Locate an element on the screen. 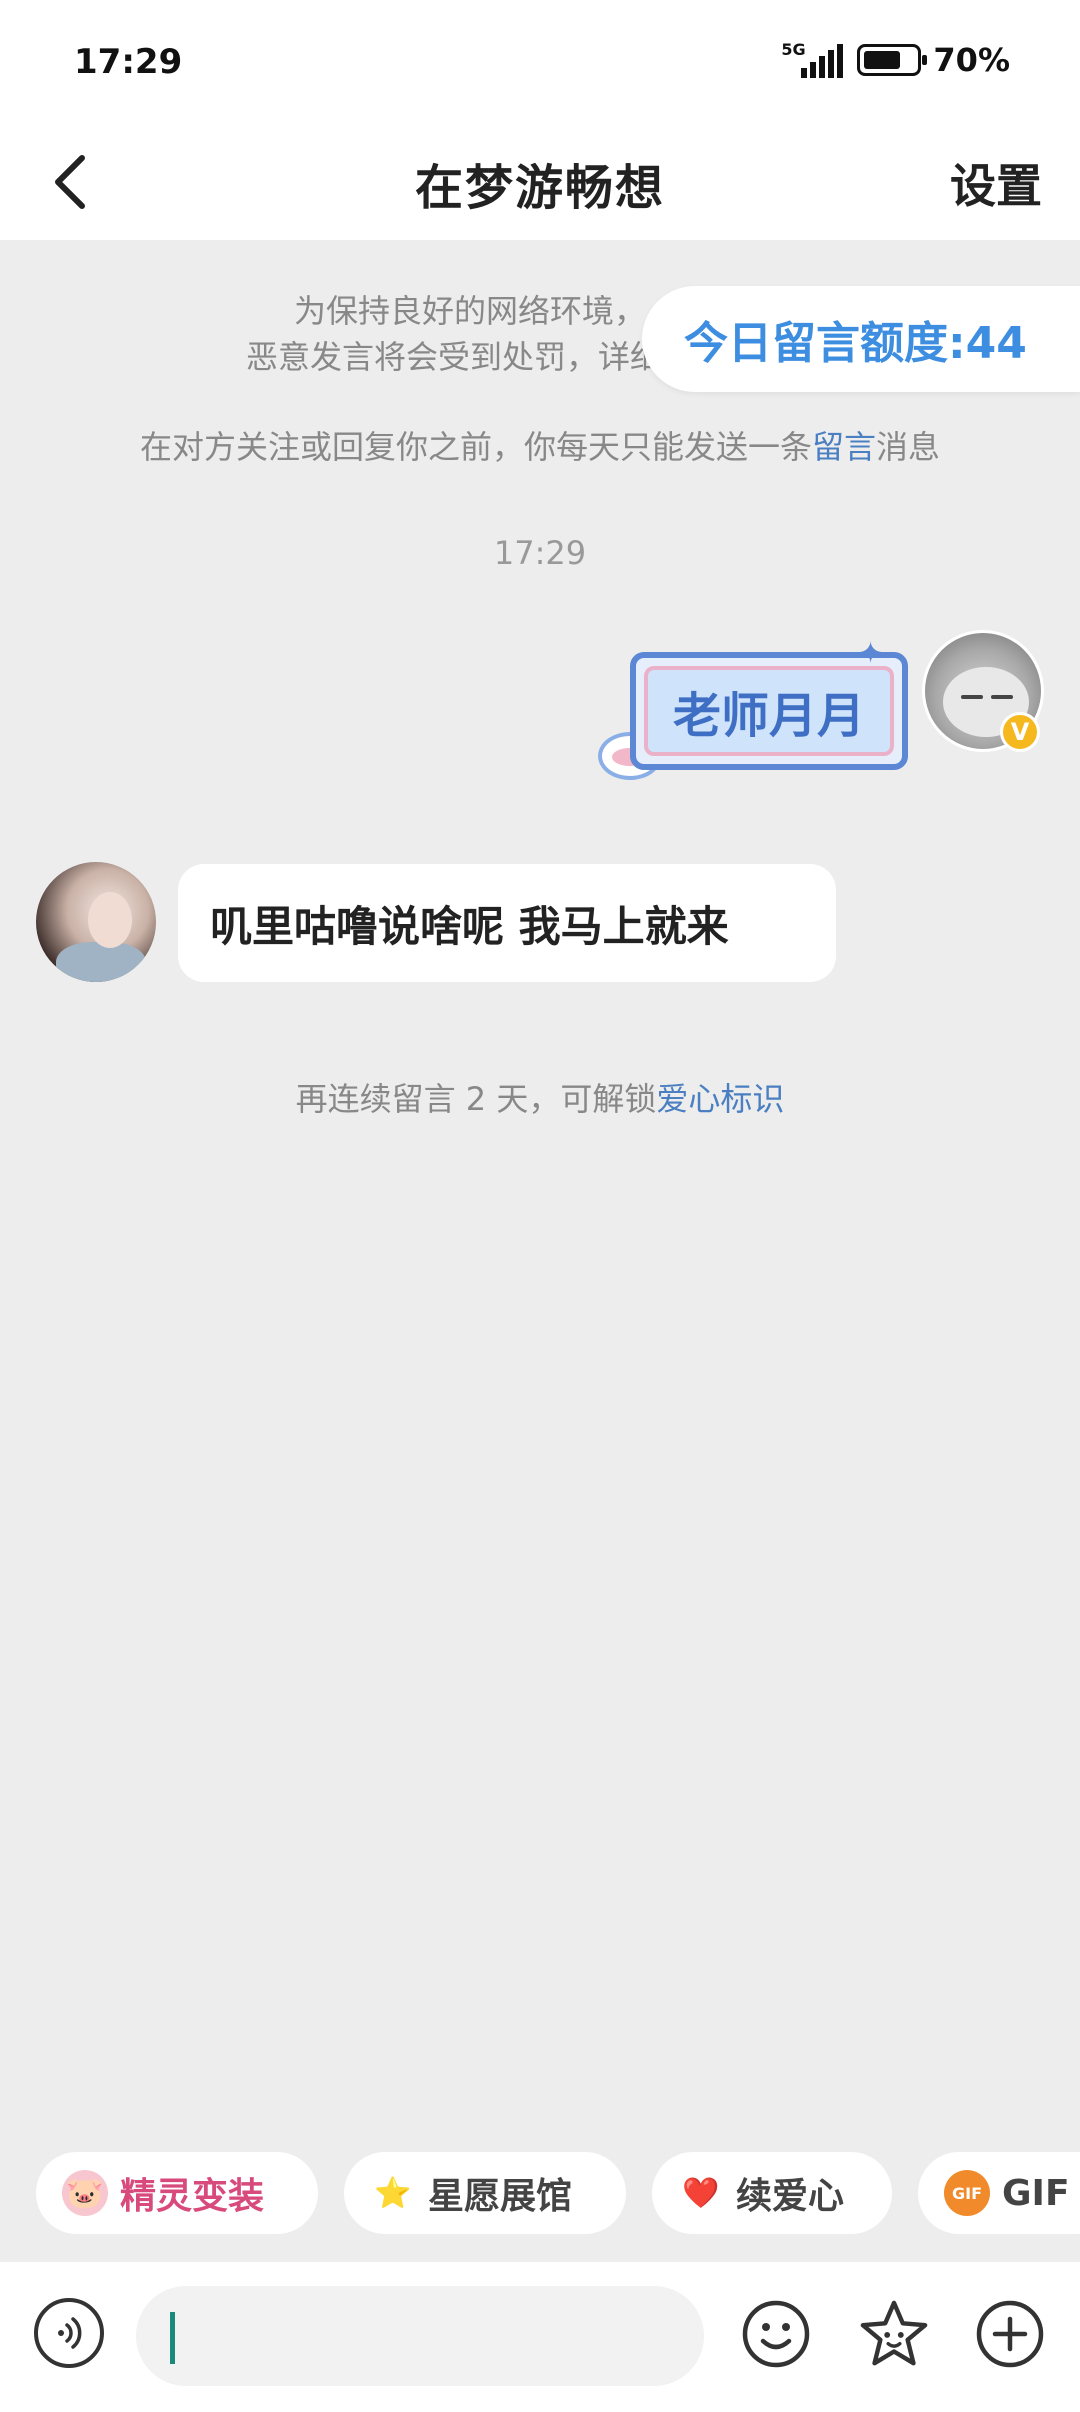 The image size is (1080, 2412). chip-renew-heart: ❤️ 续爱心 is located at coordinates (772, 2193).